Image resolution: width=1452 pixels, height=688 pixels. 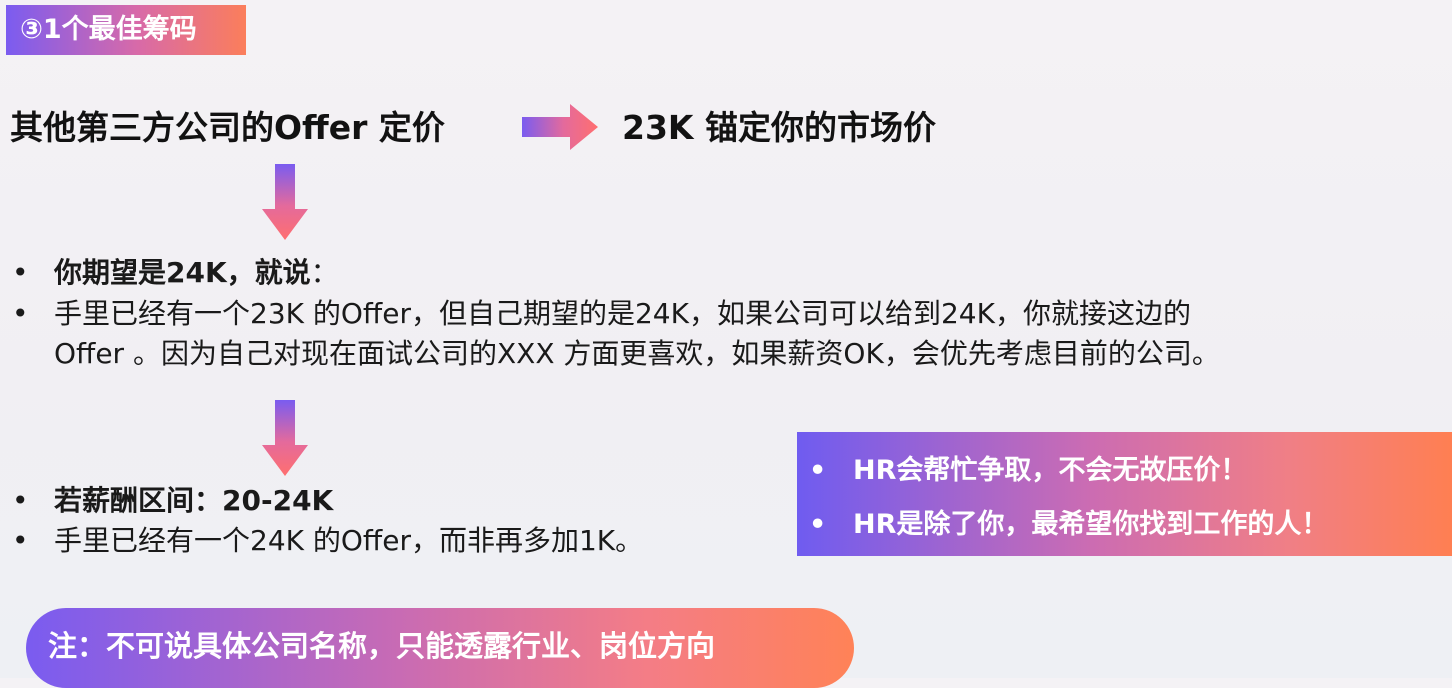 I want to click on range-script-line: 手里已经有一个24K 的Offer，而非再多加1K。, so click(x=349, y=540).